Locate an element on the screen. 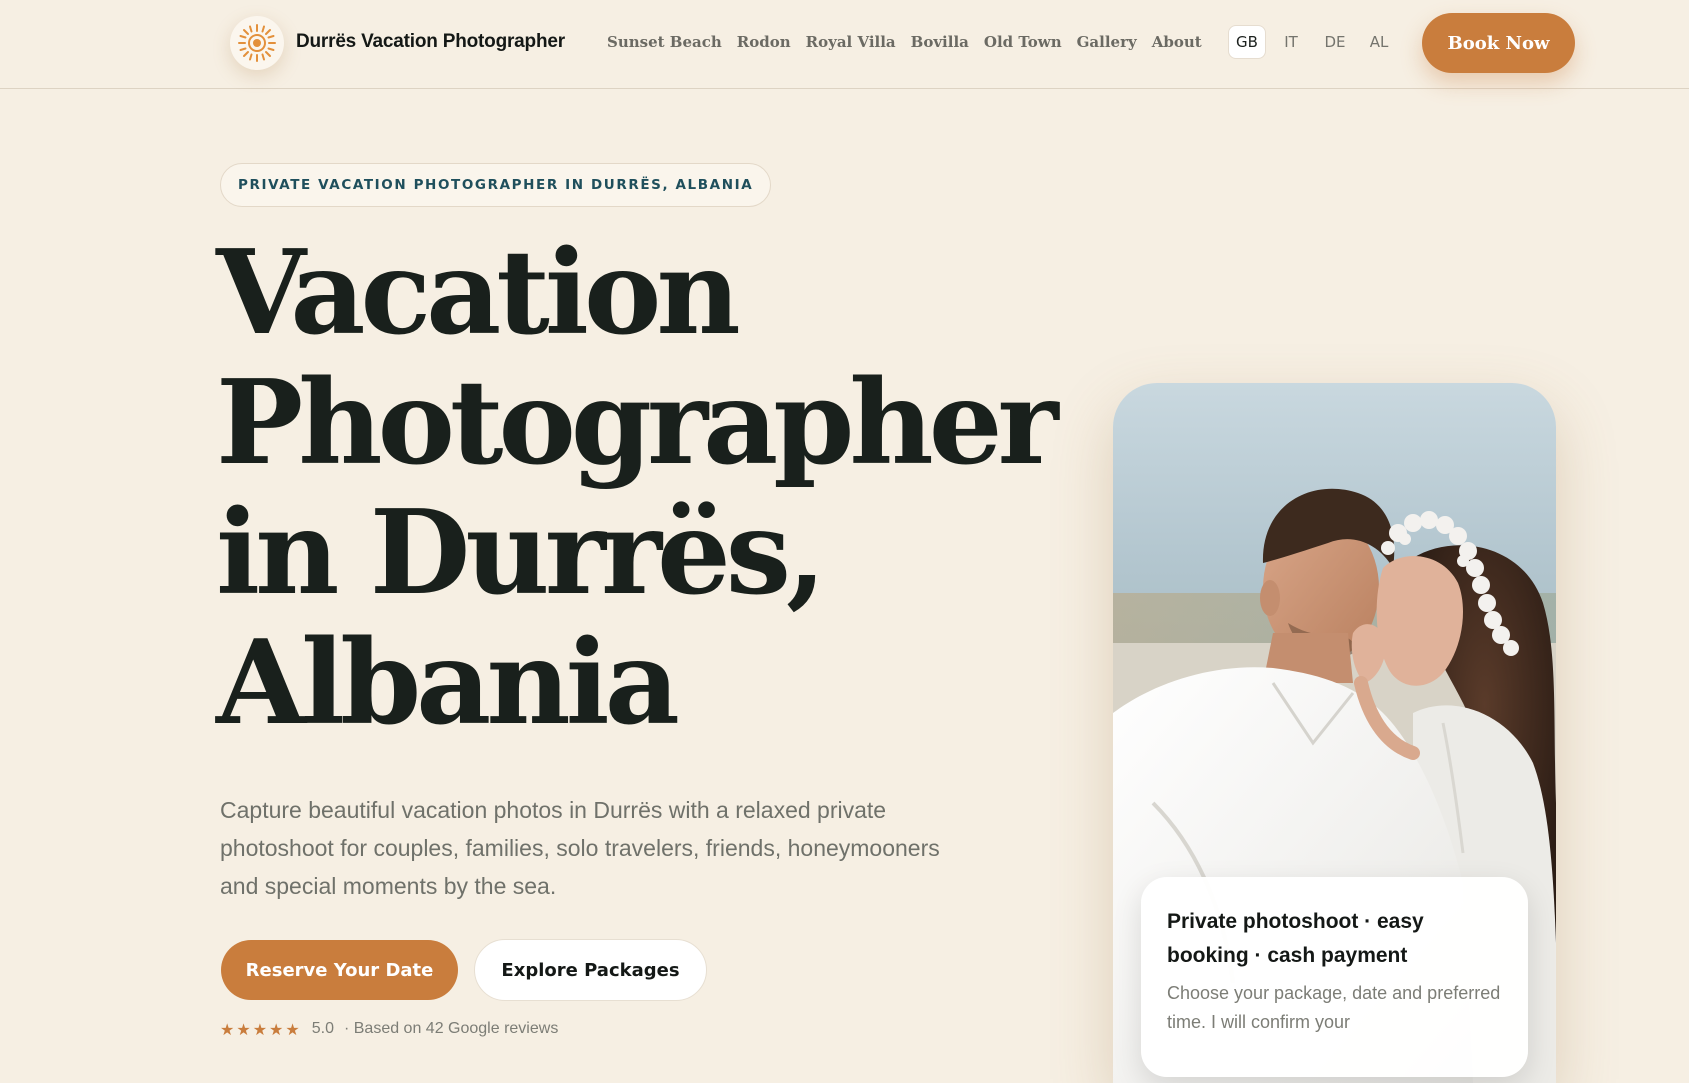 The width and height of the screenshot is (1689, 1083). logo is located at coordinates (257, 43).